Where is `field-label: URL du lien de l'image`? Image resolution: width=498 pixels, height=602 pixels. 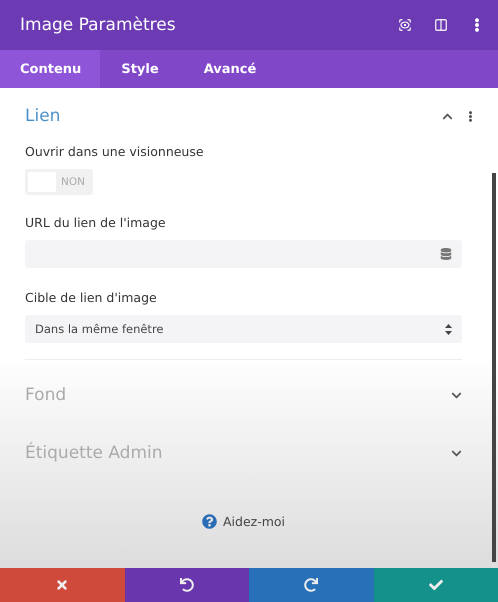 field-label: URL du lien de l'image is located at coordinates (96, 222).